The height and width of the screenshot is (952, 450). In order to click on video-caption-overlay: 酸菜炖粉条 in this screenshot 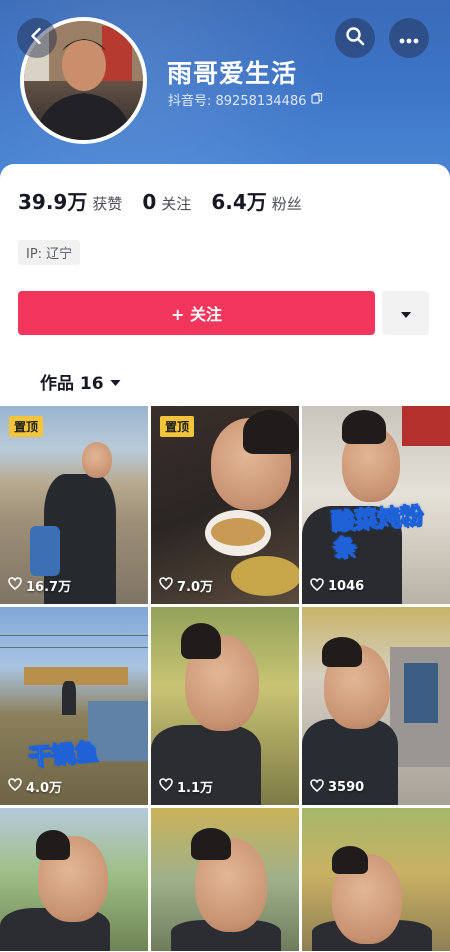, I will do `click(377, 532)`.